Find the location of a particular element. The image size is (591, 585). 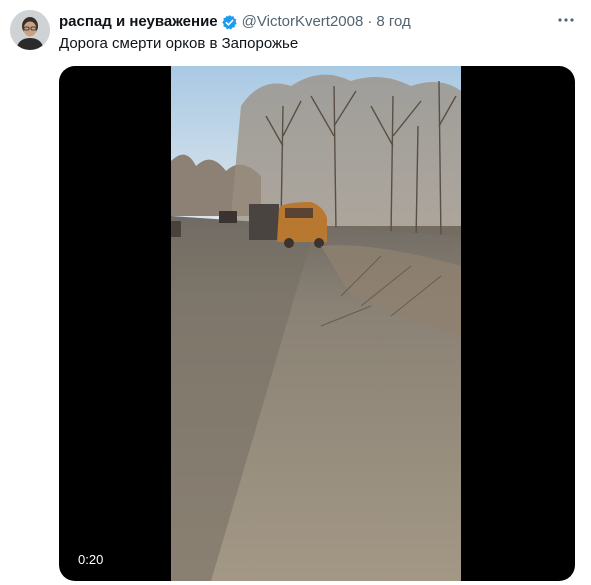

author-handle: @VictorKvert2008 is located at coordinates (303, 22).